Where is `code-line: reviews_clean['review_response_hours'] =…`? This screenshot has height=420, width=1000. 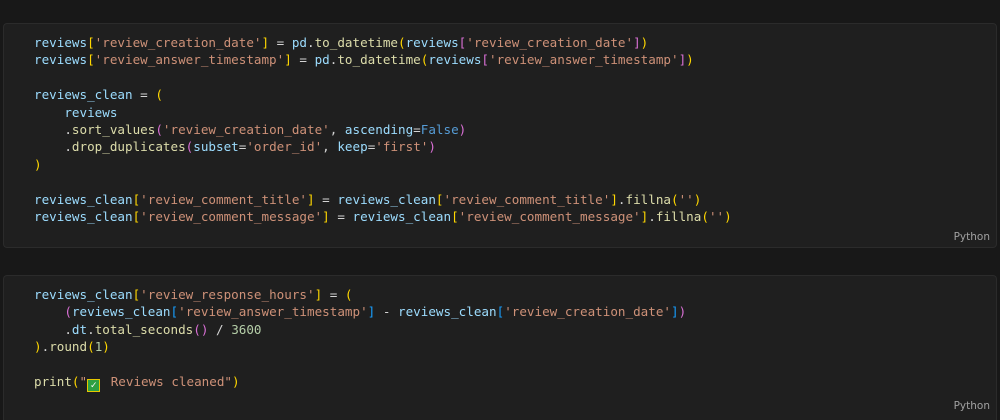 code-line: reviews_clean['review_response_hours'] =… is located at coordinates (360, 294).